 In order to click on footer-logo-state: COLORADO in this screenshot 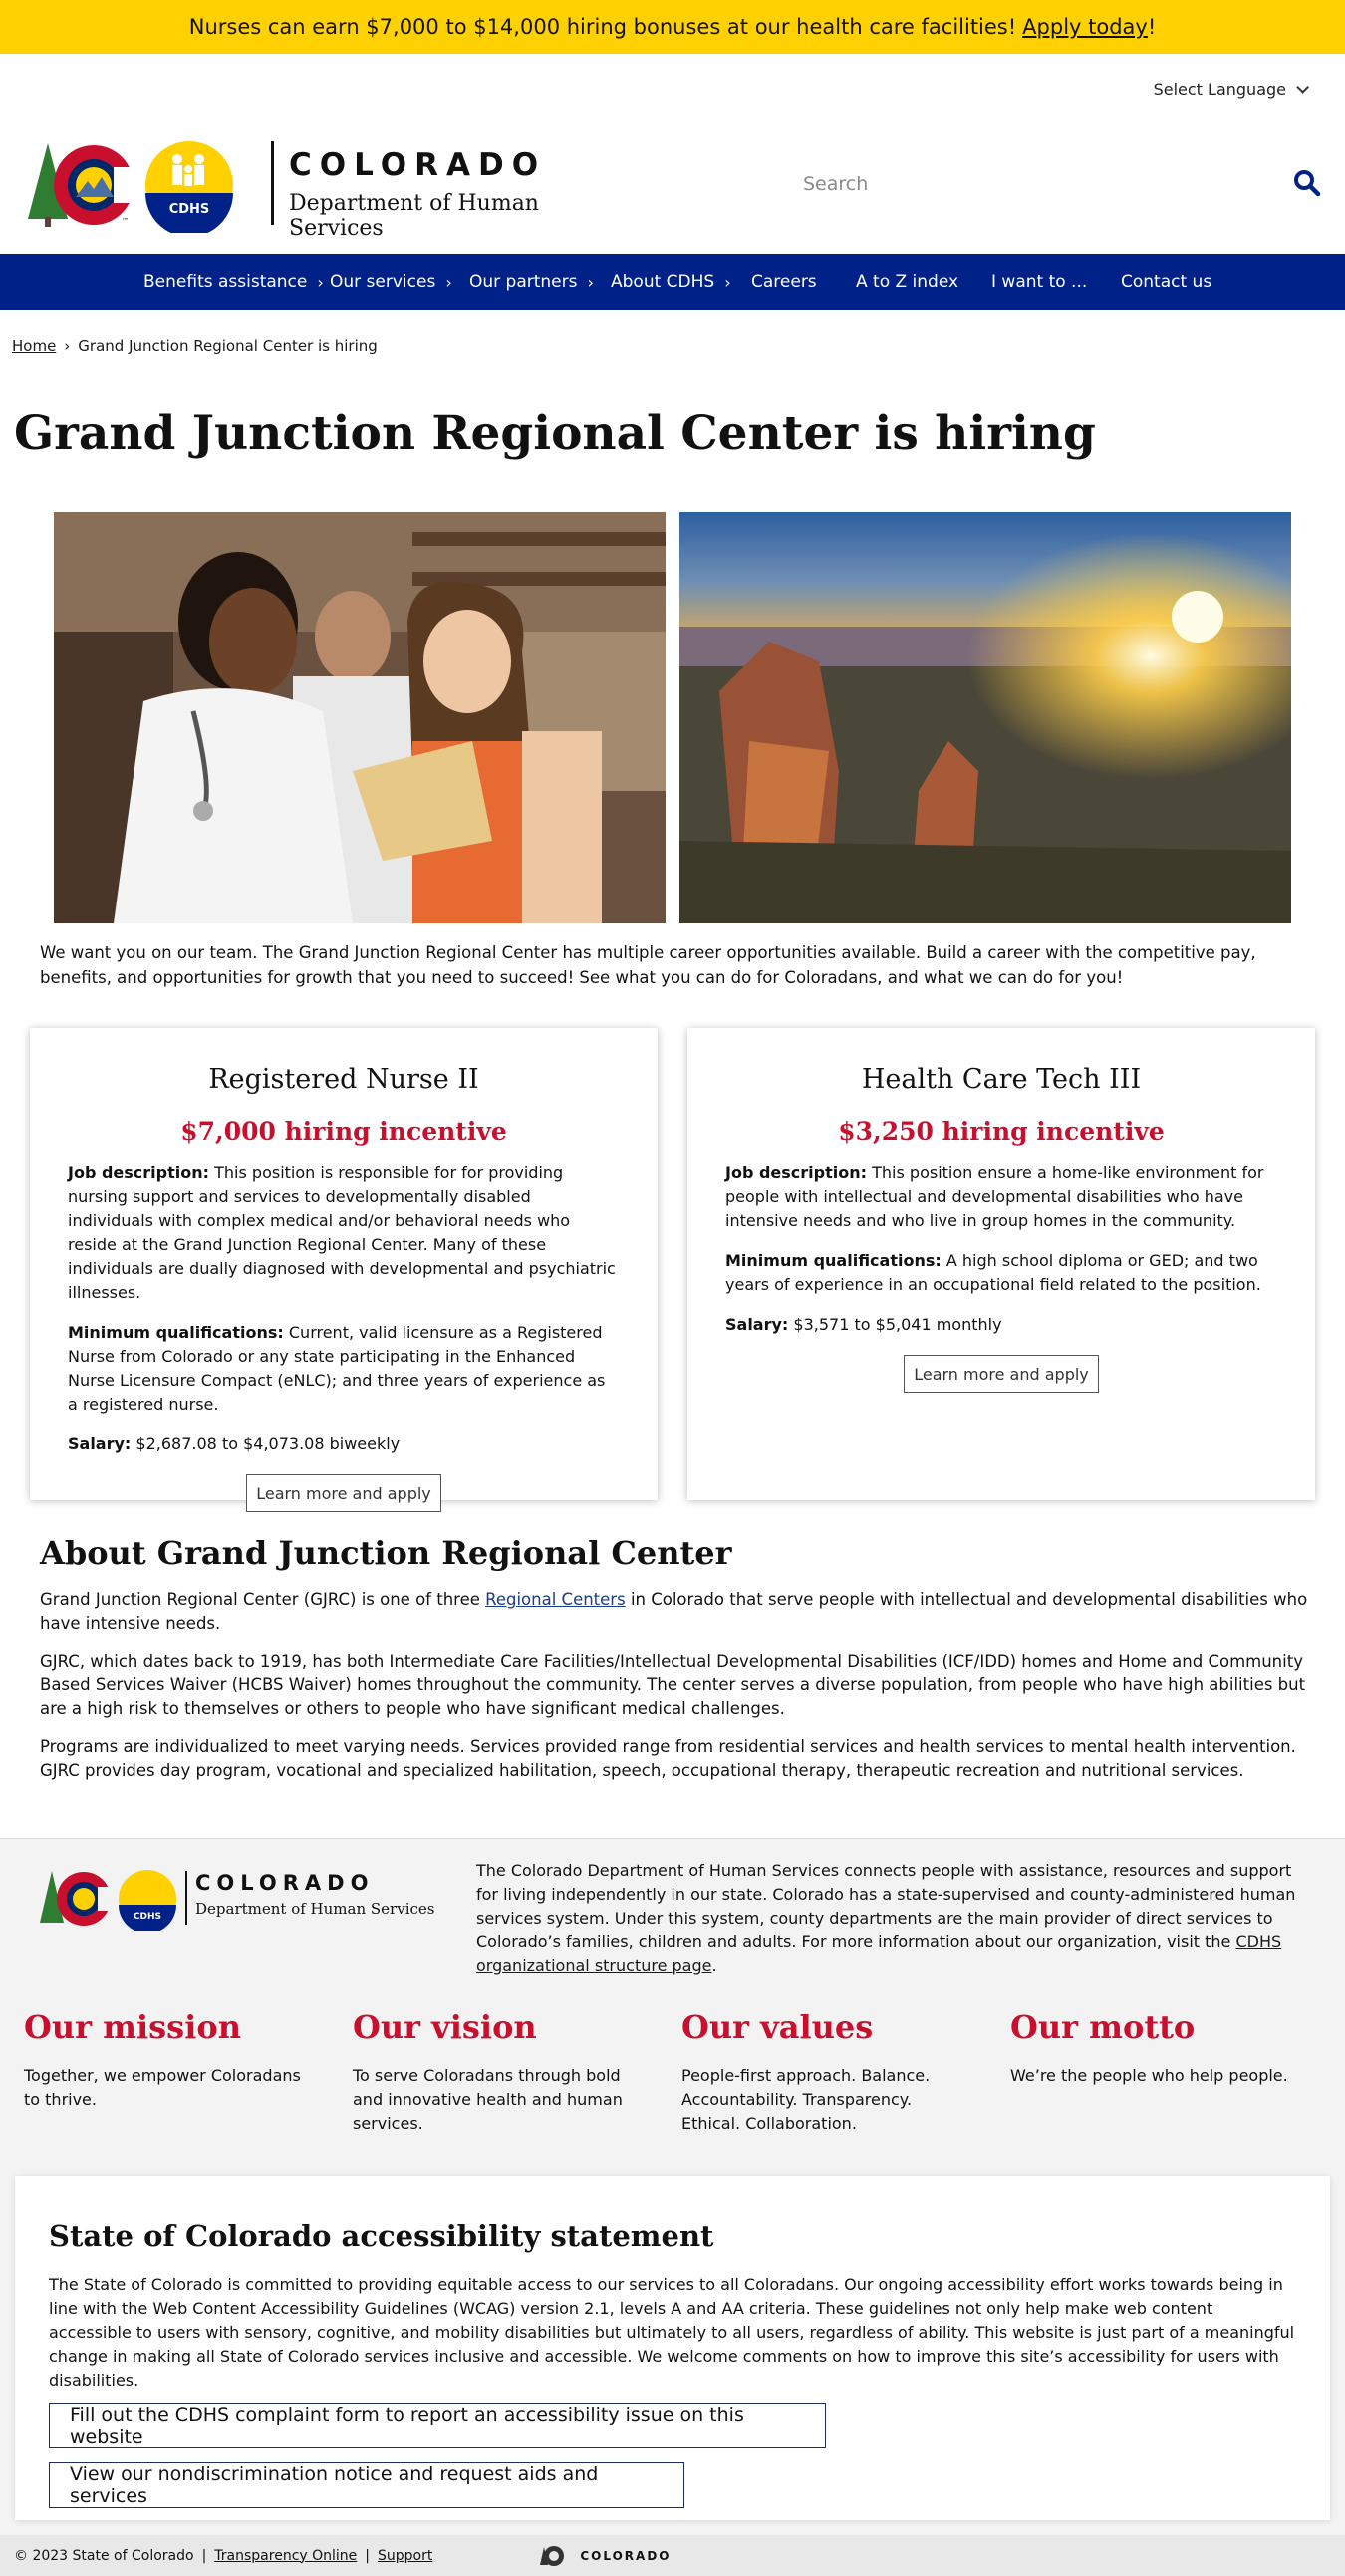, I will do `click(285, 1883)`.